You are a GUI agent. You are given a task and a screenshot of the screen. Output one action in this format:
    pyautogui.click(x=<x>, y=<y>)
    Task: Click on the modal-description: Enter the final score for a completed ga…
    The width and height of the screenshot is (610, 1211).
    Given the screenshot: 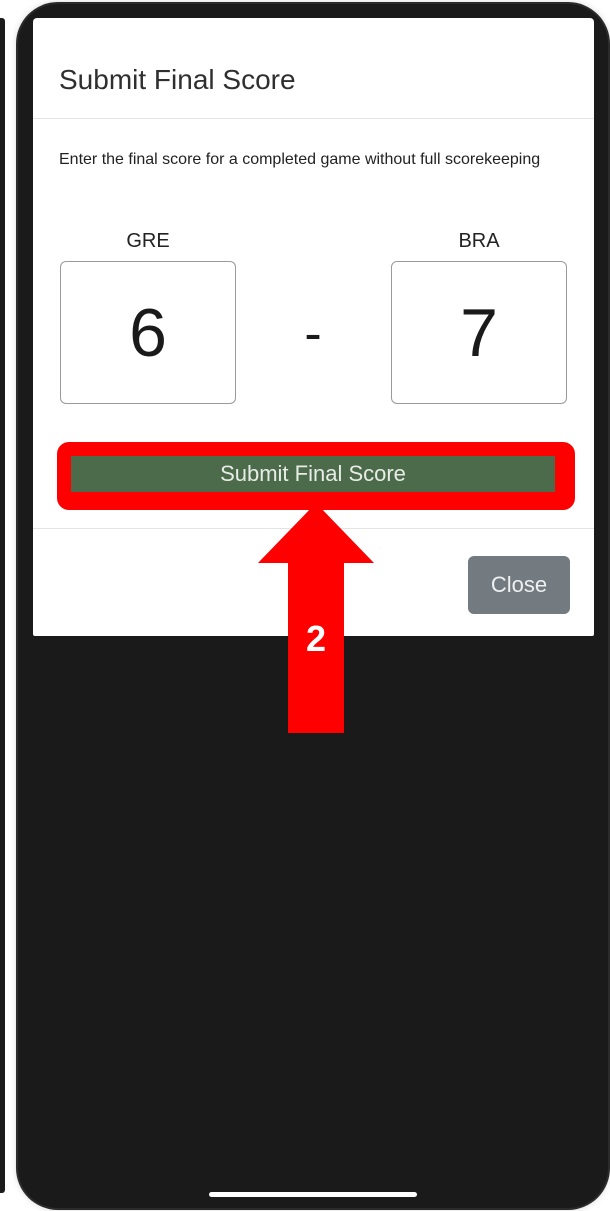 What is the action you would take?
    pyautogui.click(x=300, y=159)
    